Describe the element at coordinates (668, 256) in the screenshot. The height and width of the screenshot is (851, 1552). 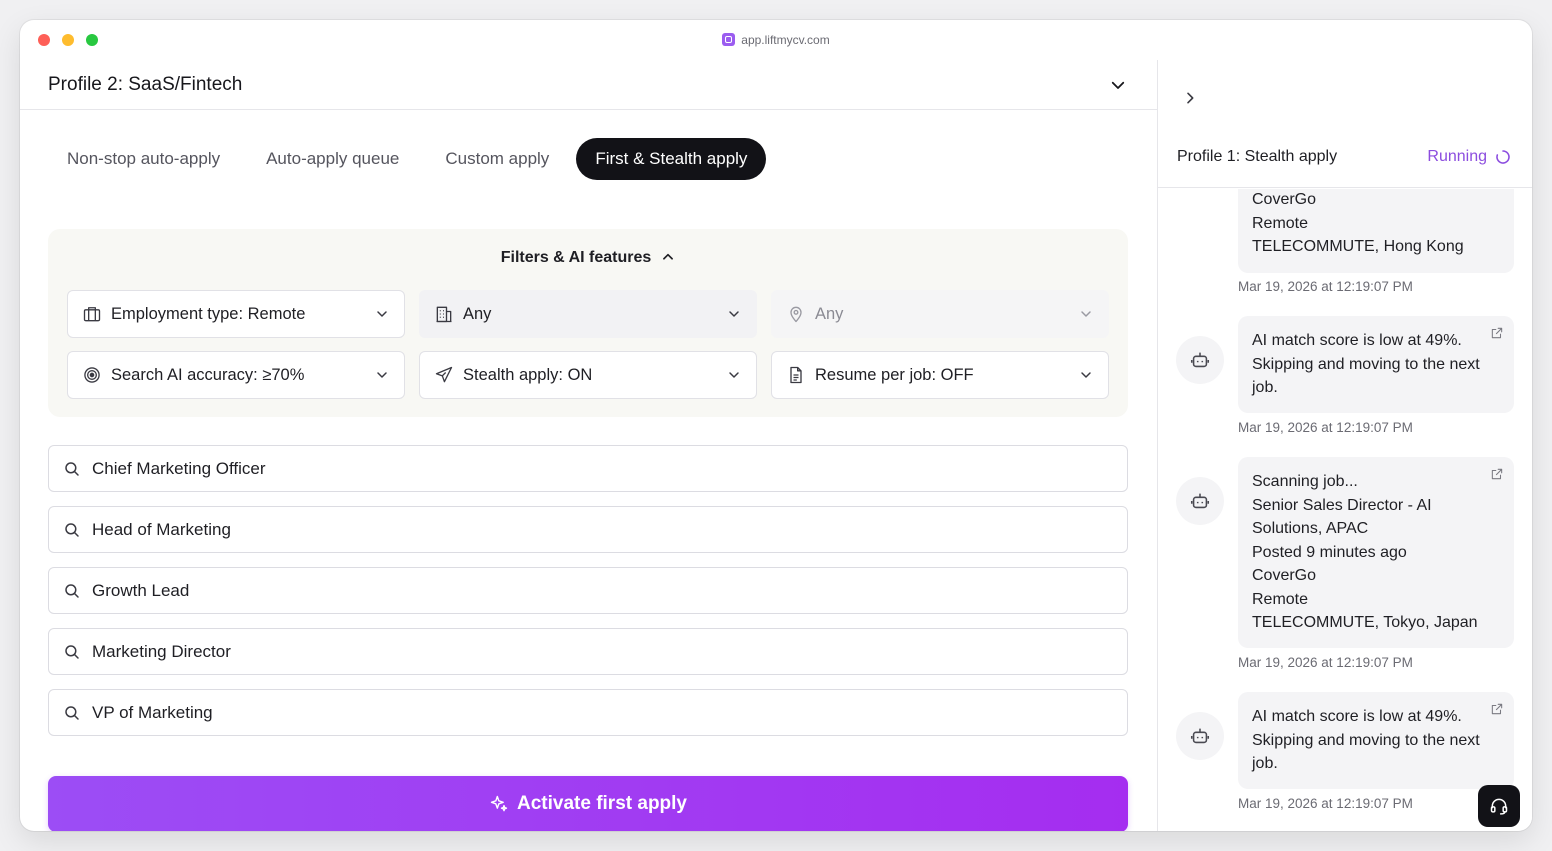
I see `chevron-up-icon` at that location.